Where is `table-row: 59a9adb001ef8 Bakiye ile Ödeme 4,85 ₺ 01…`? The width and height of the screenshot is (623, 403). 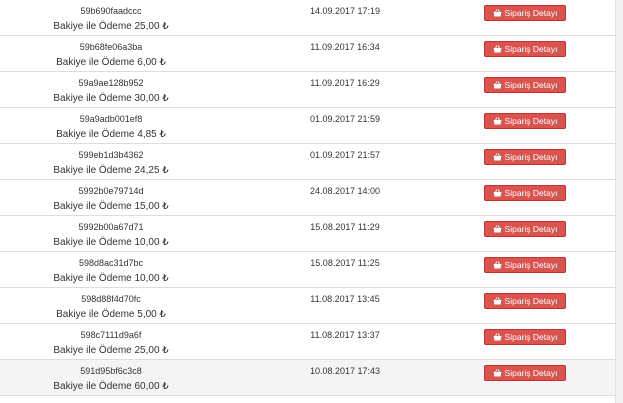
table-row: 59a9adb001ef8 Bakiye ile Ödeme 4,85 ₺ 01… is located at coordinates (308, 126).